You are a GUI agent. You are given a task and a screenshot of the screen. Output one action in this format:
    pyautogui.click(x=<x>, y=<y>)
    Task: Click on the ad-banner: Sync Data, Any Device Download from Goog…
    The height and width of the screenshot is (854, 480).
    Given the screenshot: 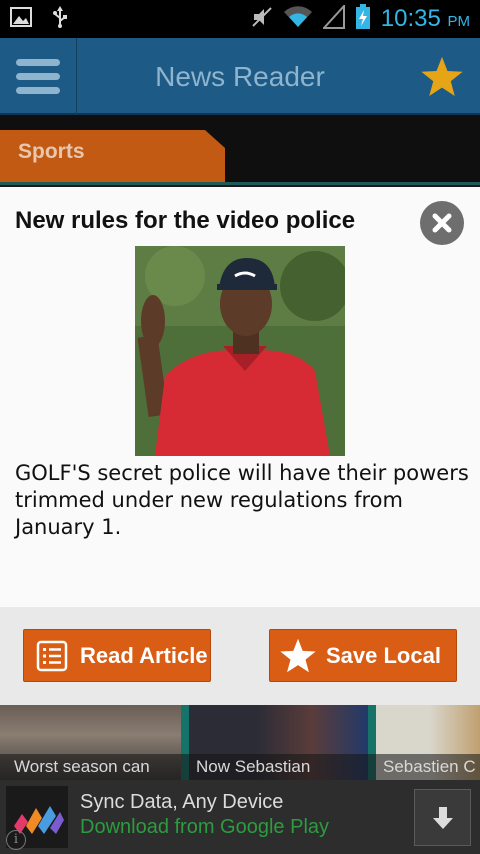 What is the action you would take?
    pyautogui.click(x=240, y=817)
    